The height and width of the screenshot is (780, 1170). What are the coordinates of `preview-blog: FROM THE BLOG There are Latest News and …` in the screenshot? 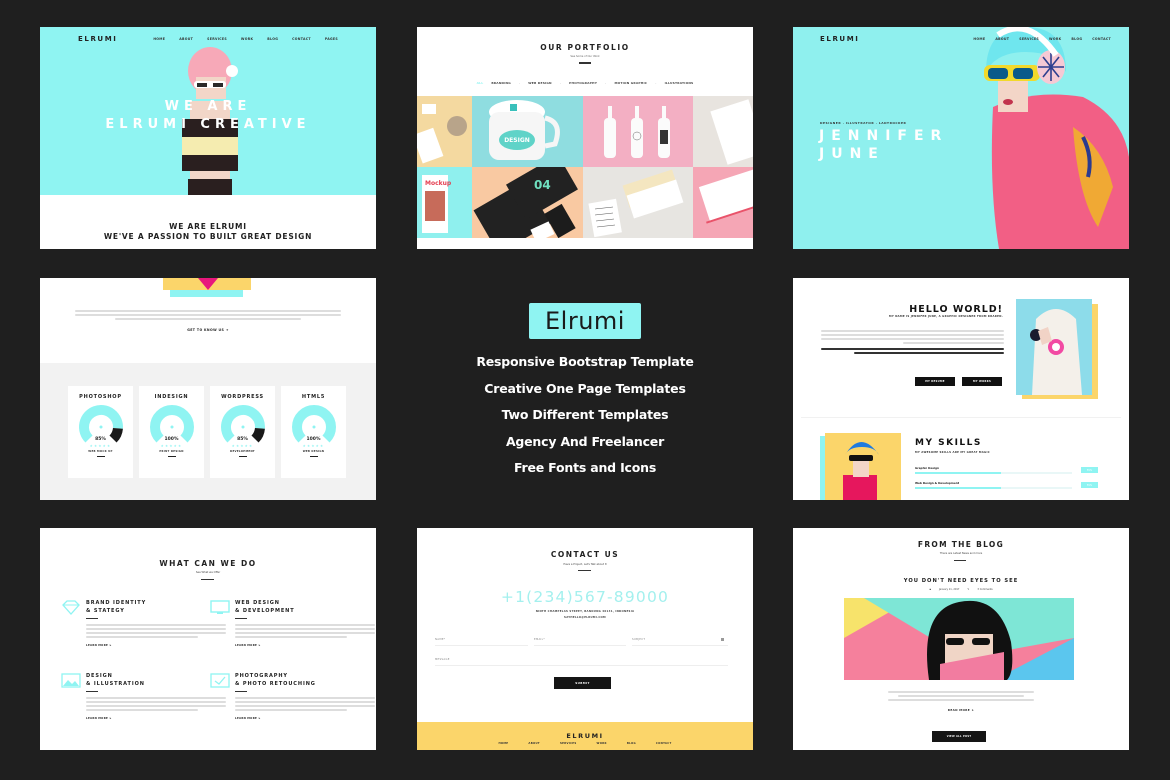 It's located at (961, 639).